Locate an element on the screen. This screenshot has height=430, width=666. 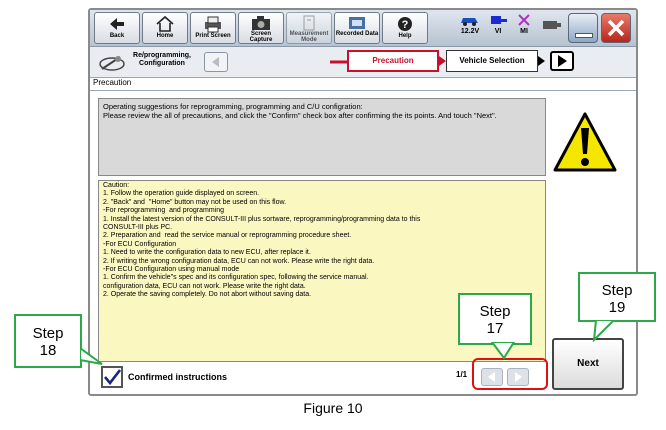
battery-status: 12.2V is located at coordinates (470, 24).